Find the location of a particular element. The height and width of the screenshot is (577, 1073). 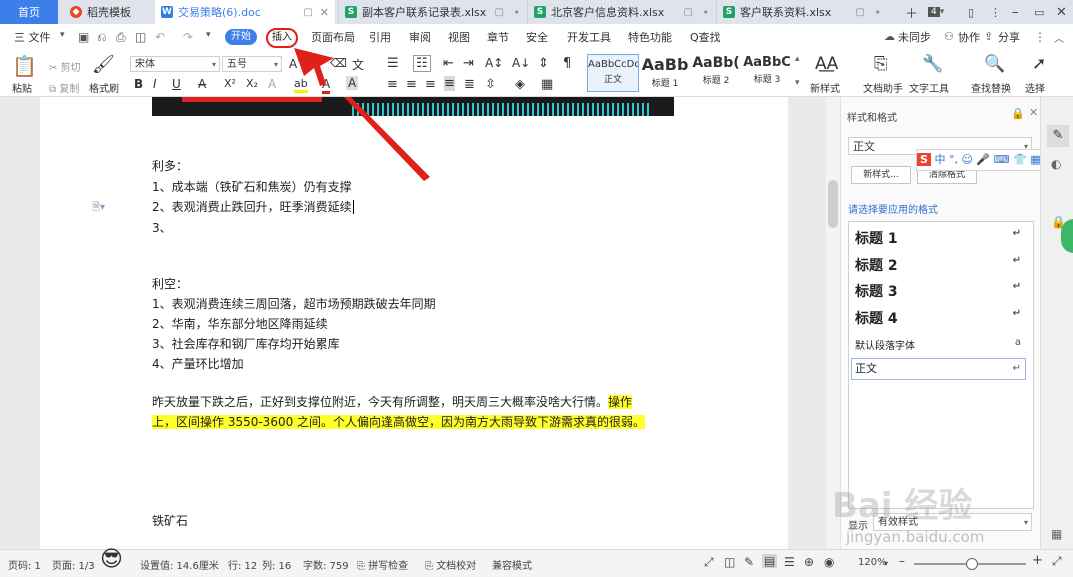

menu-chapter: 章节 is located at coordinates (498, 37).